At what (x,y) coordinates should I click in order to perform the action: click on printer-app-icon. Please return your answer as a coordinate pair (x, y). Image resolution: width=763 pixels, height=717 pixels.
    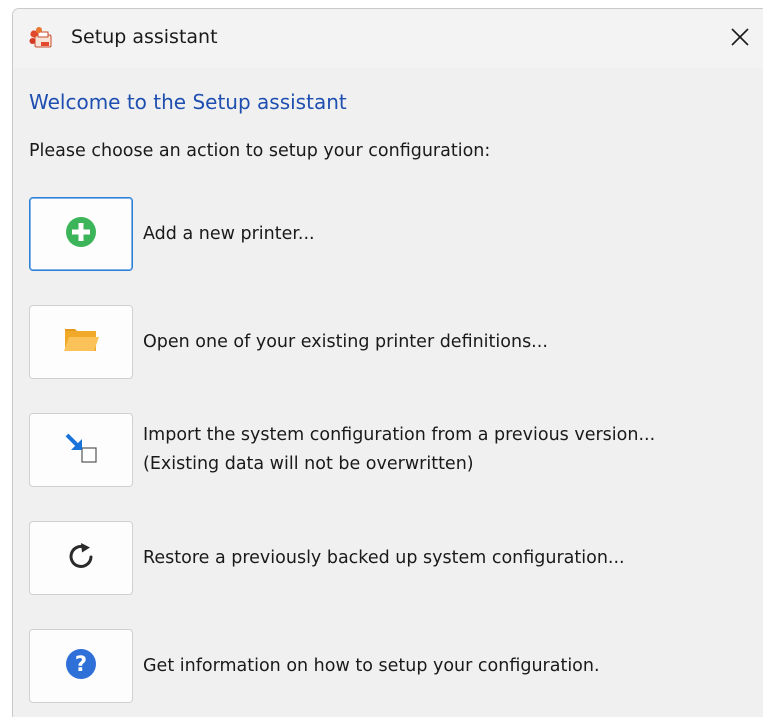
    Looking at the image, I should click on (41, 39).